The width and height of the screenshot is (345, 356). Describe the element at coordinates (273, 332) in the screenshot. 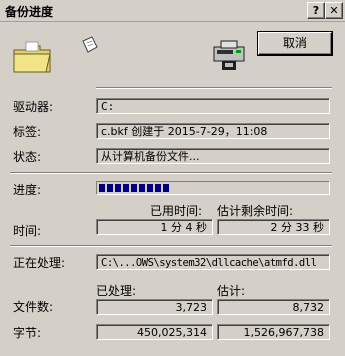

I see `bytes-estimated-field: 1,526,967,738` at that location.